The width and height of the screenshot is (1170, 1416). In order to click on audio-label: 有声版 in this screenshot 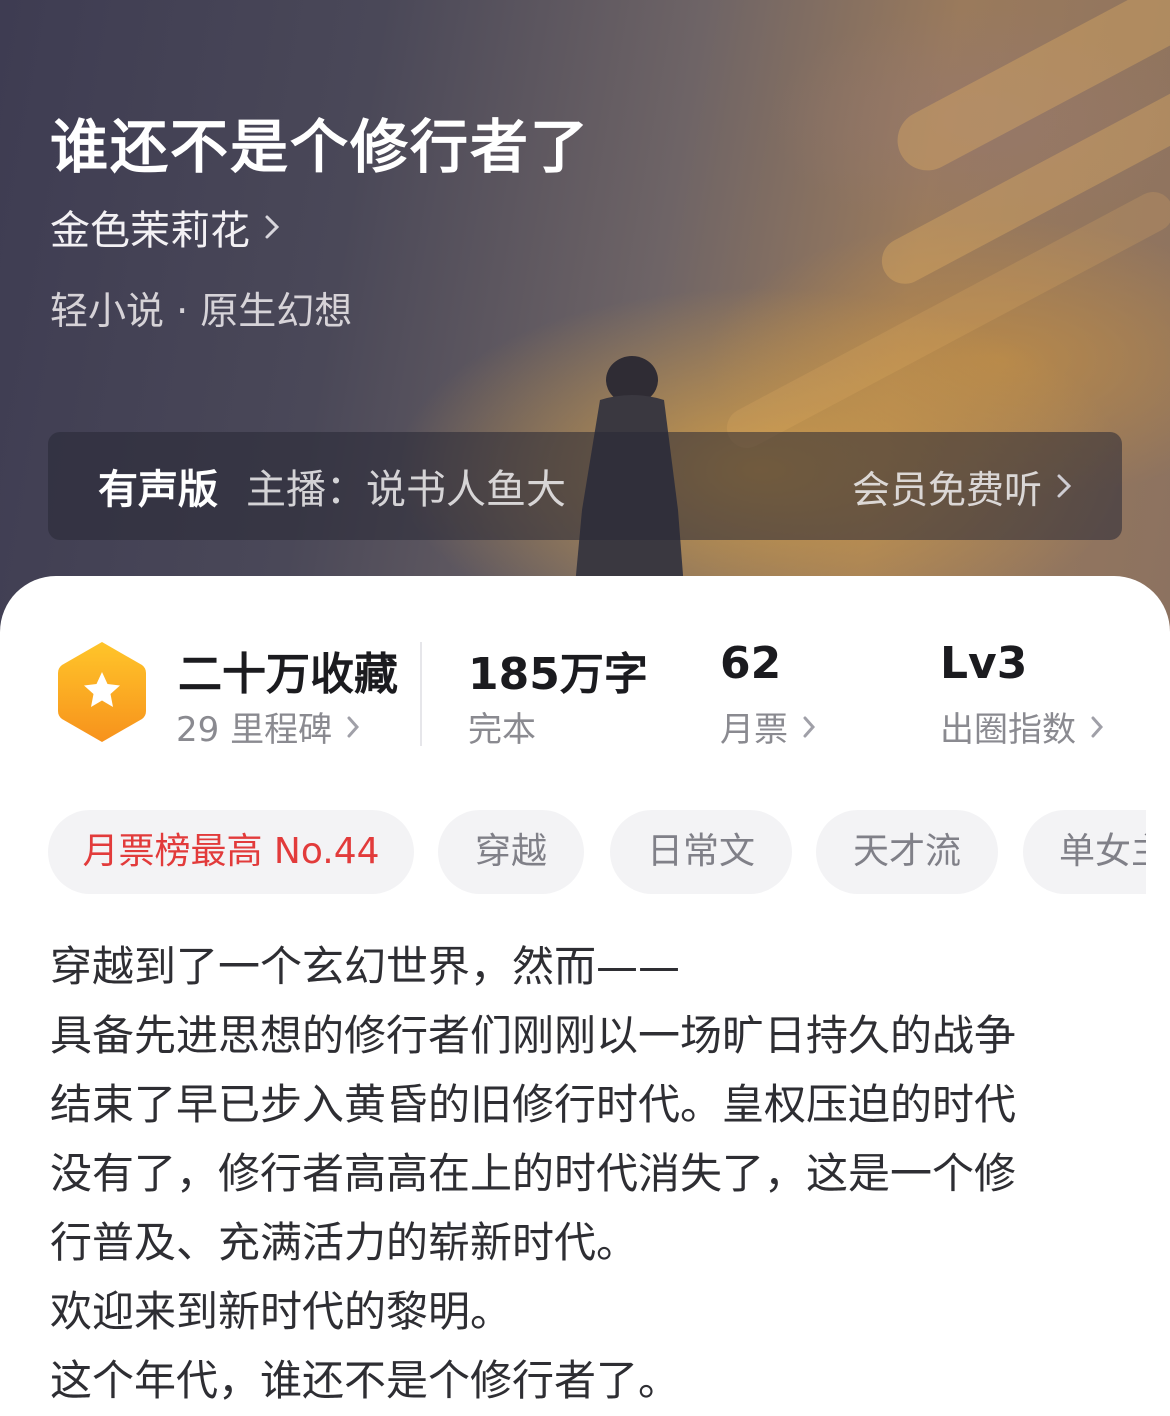, I will do `click(158, 490)`.